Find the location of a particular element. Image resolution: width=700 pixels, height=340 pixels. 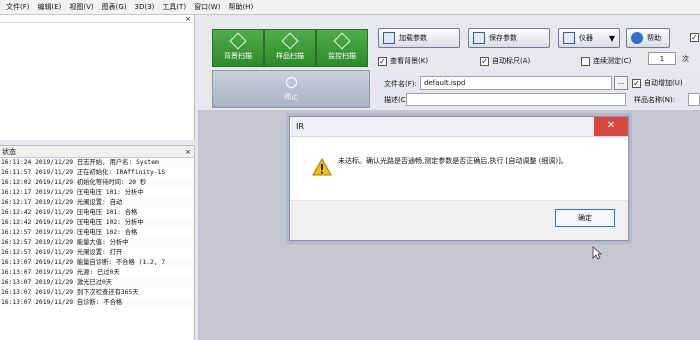

checkbox-box is located at coordinates (585, 61).